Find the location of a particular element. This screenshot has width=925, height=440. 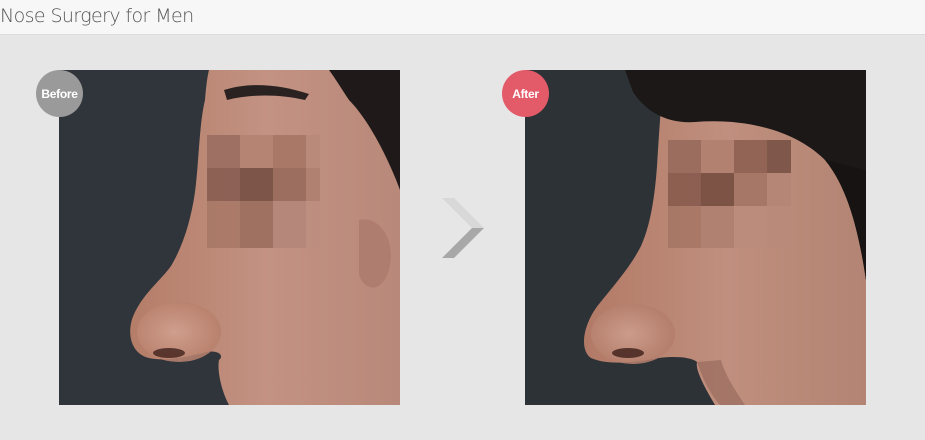

chevron-right-icon is located at coordinates (463, 230).